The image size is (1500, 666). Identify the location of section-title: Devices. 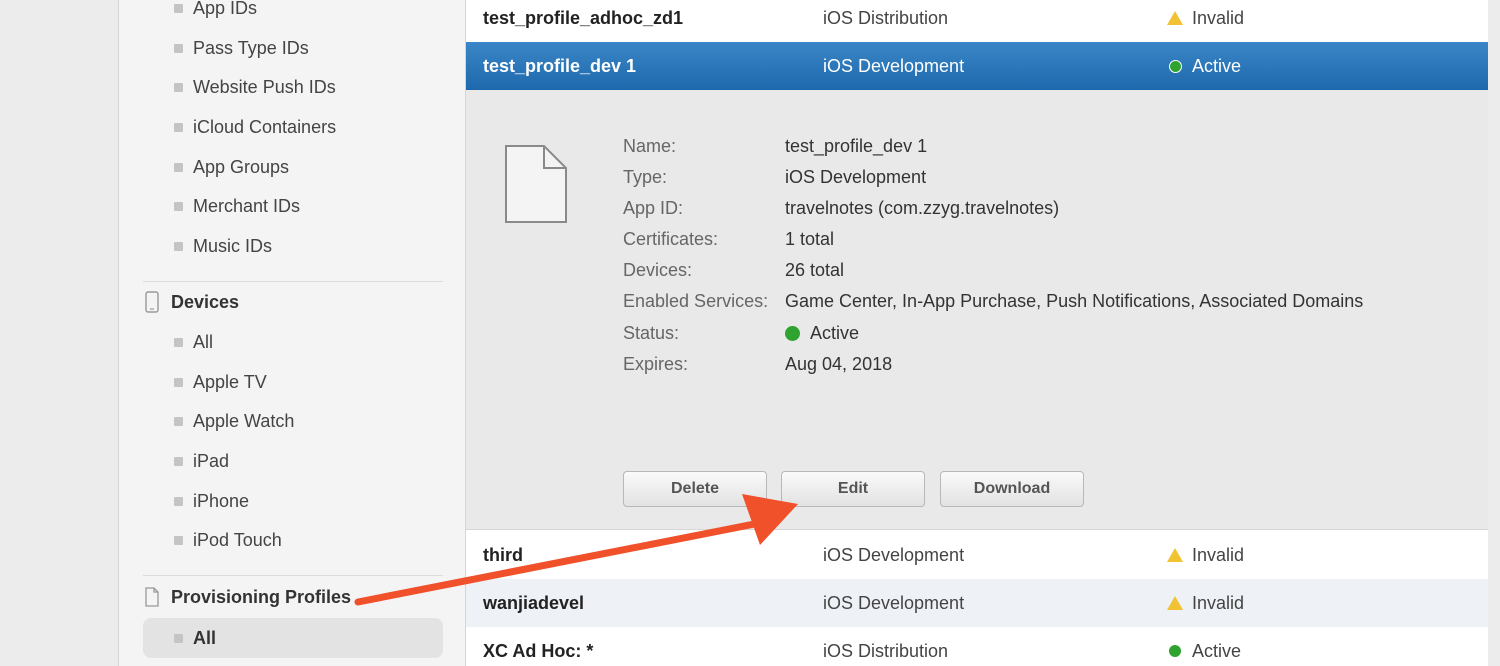
(205, 301).